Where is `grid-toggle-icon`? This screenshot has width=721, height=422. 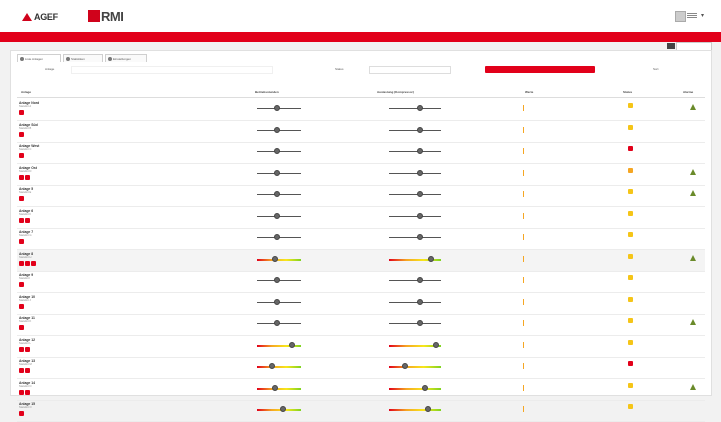 grid-toggle-icon is located at coordinates (671, 46).